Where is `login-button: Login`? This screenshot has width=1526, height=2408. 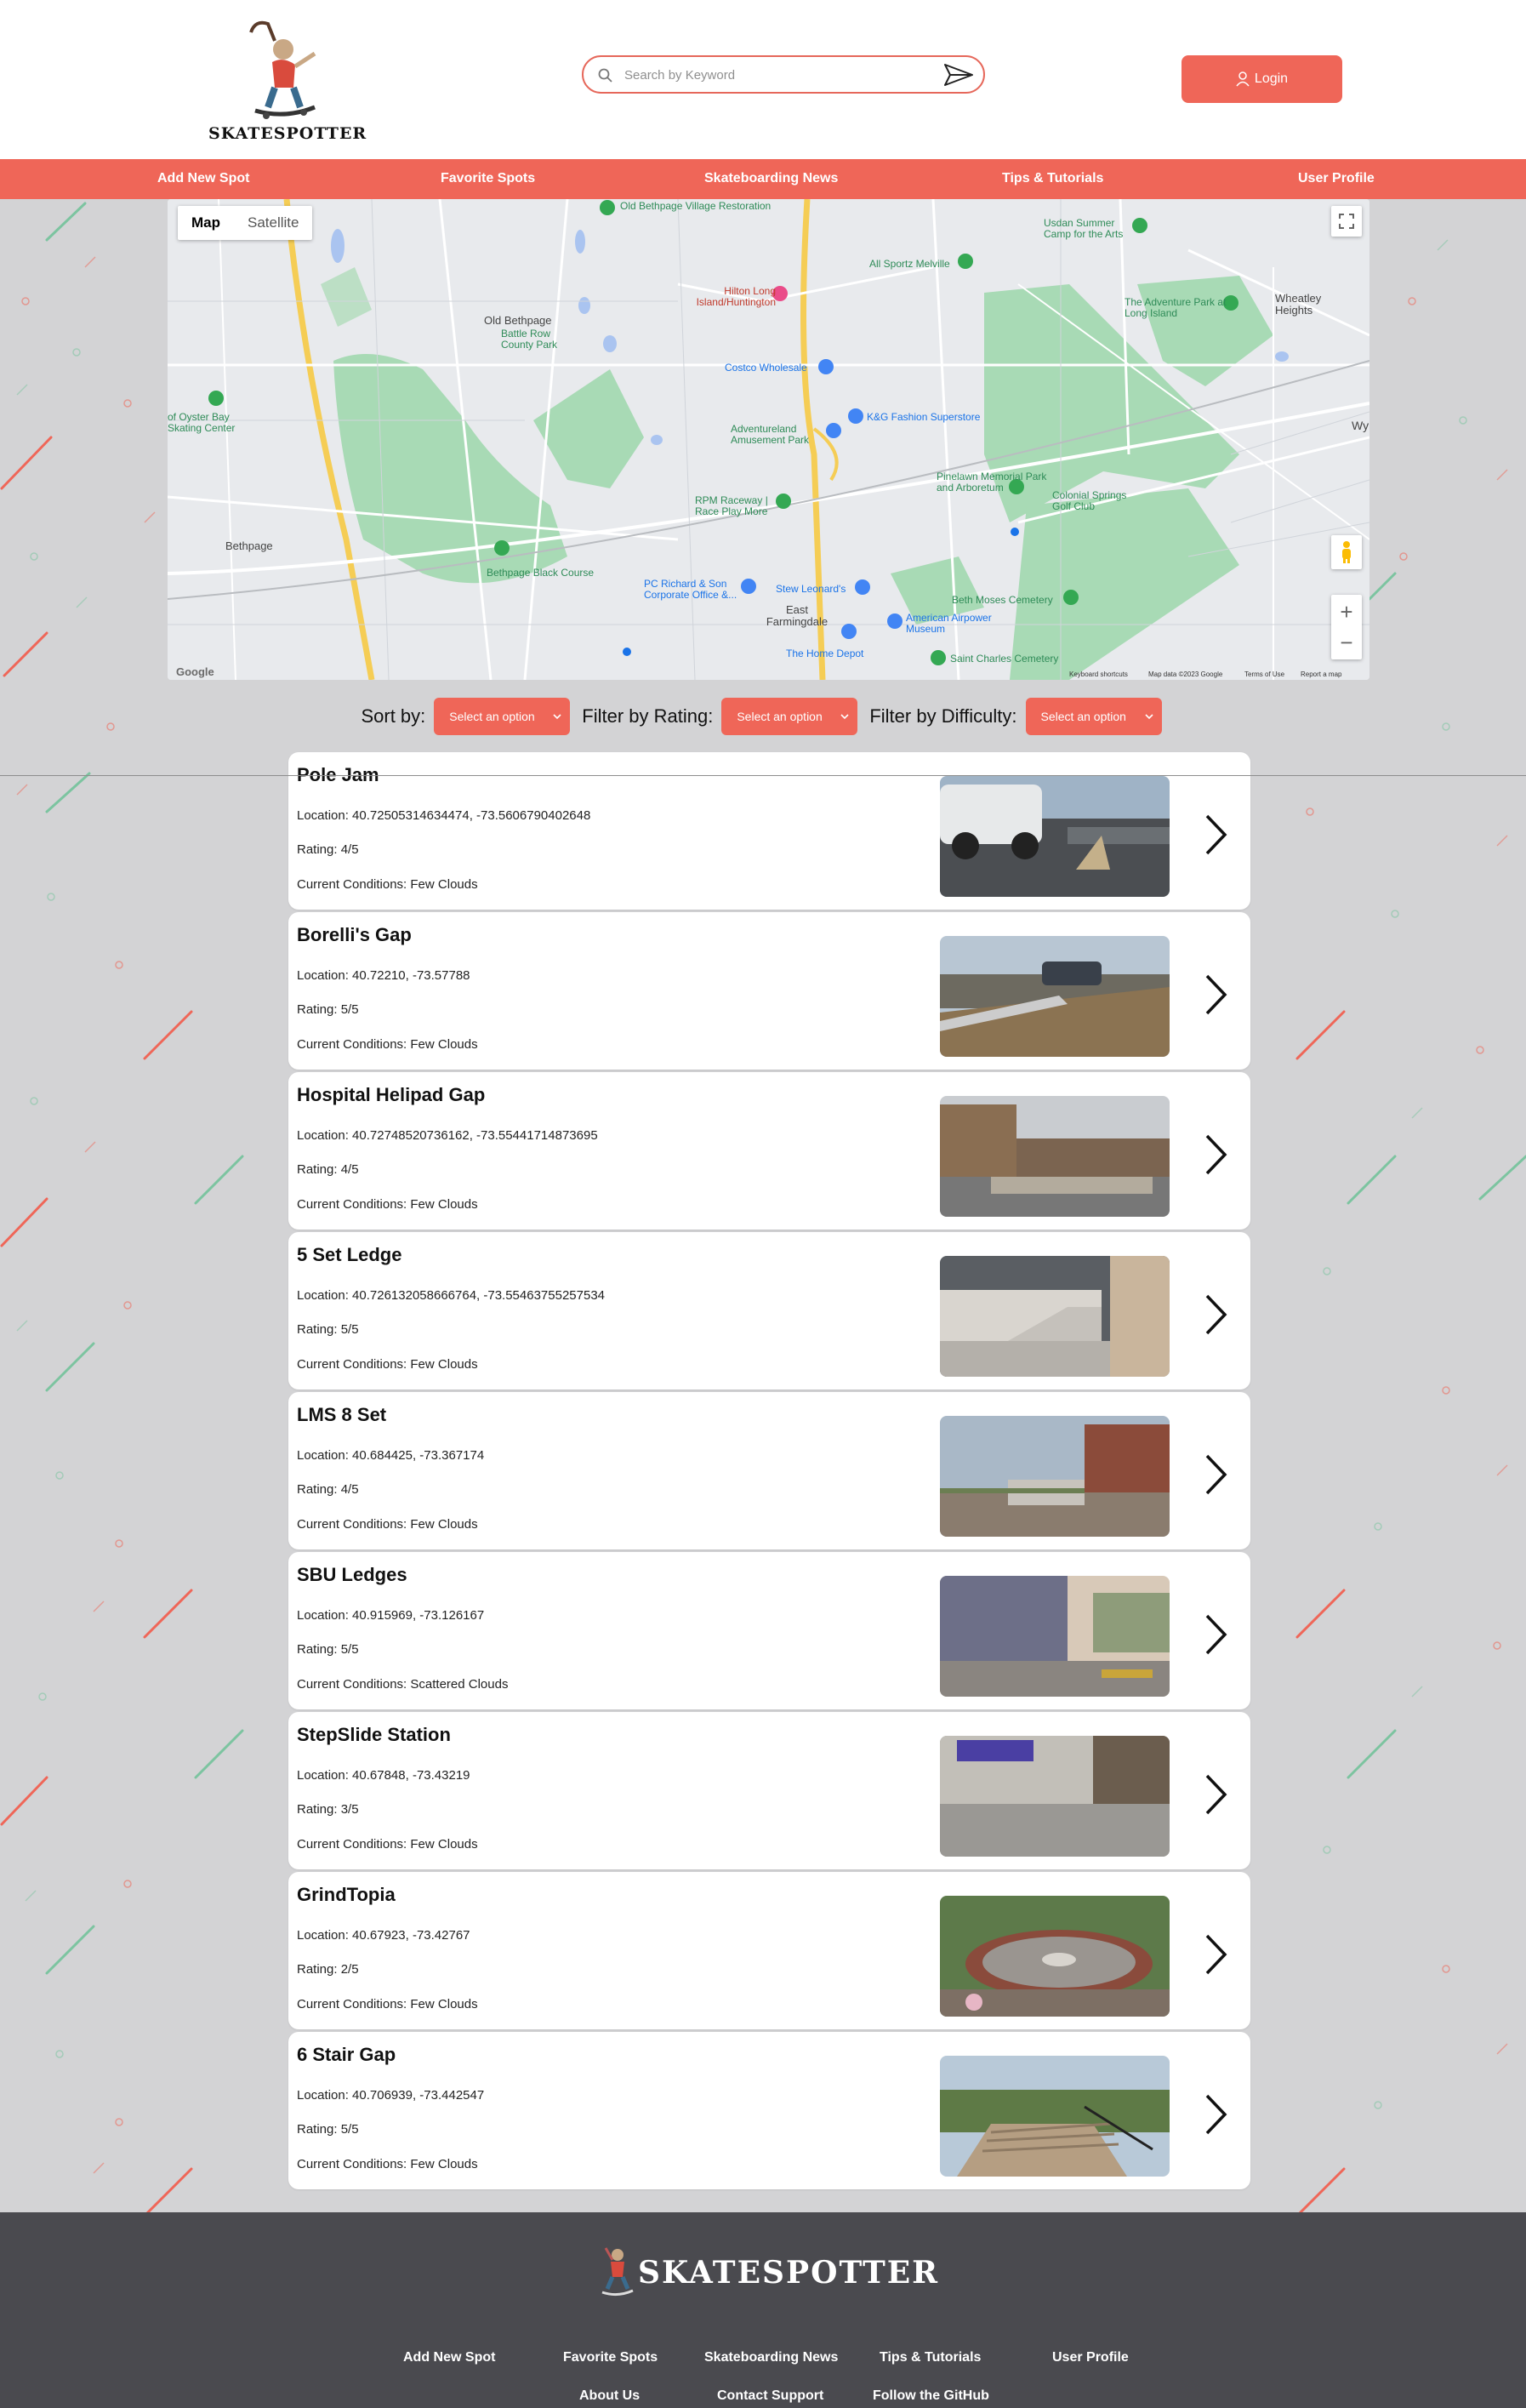
login-button: Login is located at coordinates (1262, 79).